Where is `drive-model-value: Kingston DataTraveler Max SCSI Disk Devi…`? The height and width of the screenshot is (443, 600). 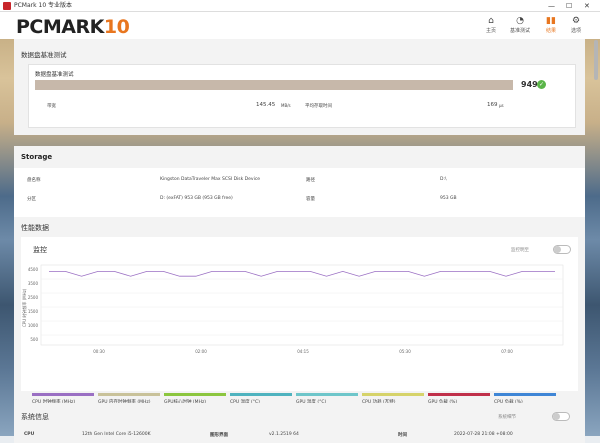 drive-model-value: Kingston DataTraveler Max SCSI Disk Devi… is located at coordinates (210, 179).